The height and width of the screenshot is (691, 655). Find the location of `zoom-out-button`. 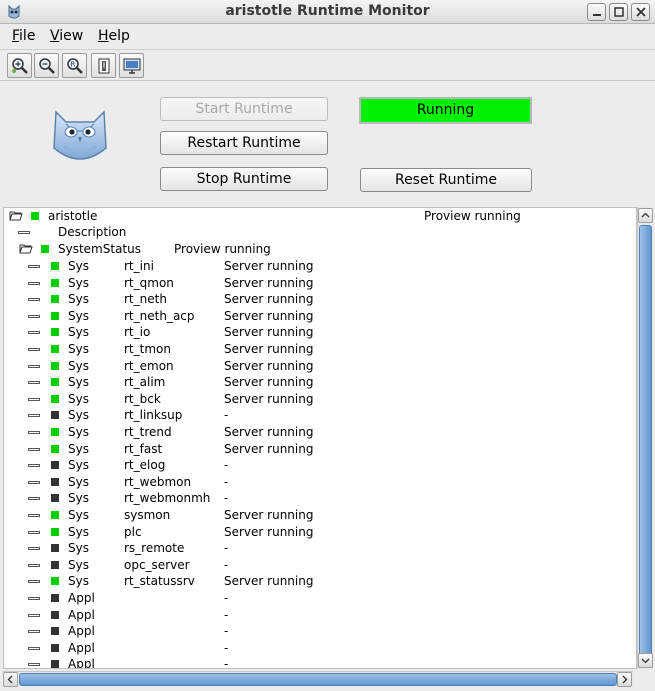

zoom-out-button is located at coordinates (46, 65).